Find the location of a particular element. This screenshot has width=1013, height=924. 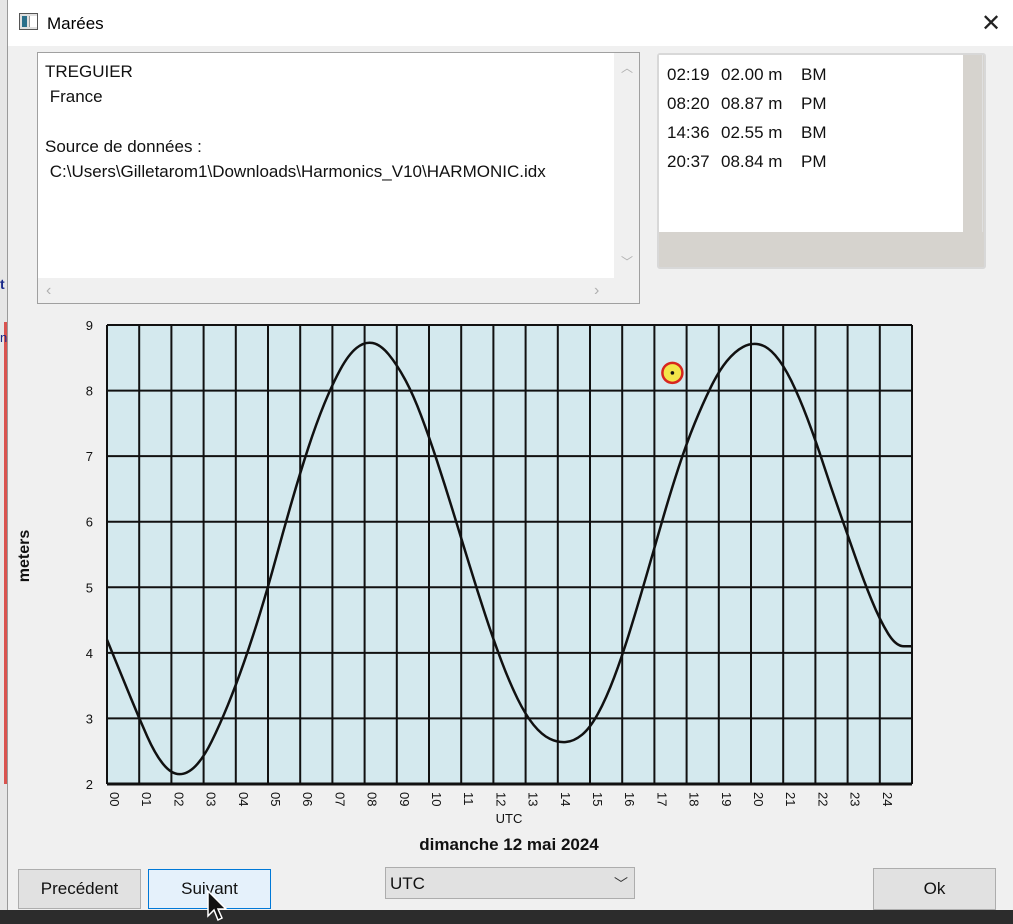

scroll-right-icon: › is located at coordinates (596, 291).